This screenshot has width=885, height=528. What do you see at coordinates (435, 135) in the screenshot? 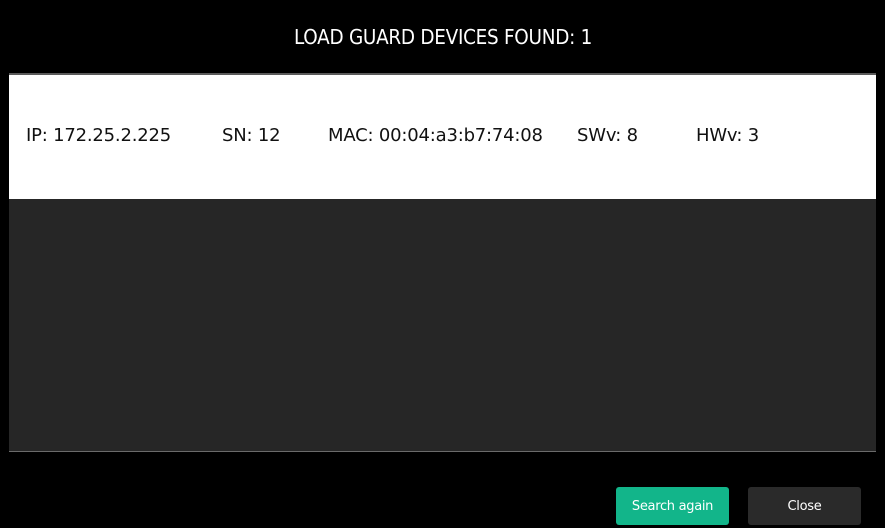
I see `device-mac-address: MAC: 00:04:a3:b7:74:08` at bounding box center [435, 135].